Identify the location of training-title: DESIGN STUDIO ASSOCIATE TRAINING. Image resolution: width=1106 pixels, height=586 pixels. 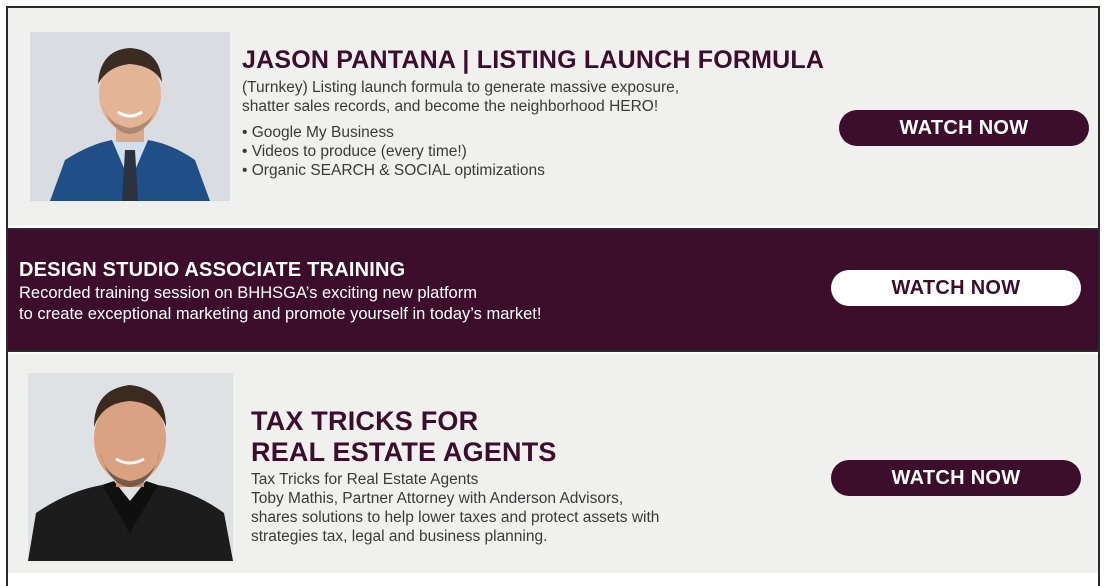
(212, 270).